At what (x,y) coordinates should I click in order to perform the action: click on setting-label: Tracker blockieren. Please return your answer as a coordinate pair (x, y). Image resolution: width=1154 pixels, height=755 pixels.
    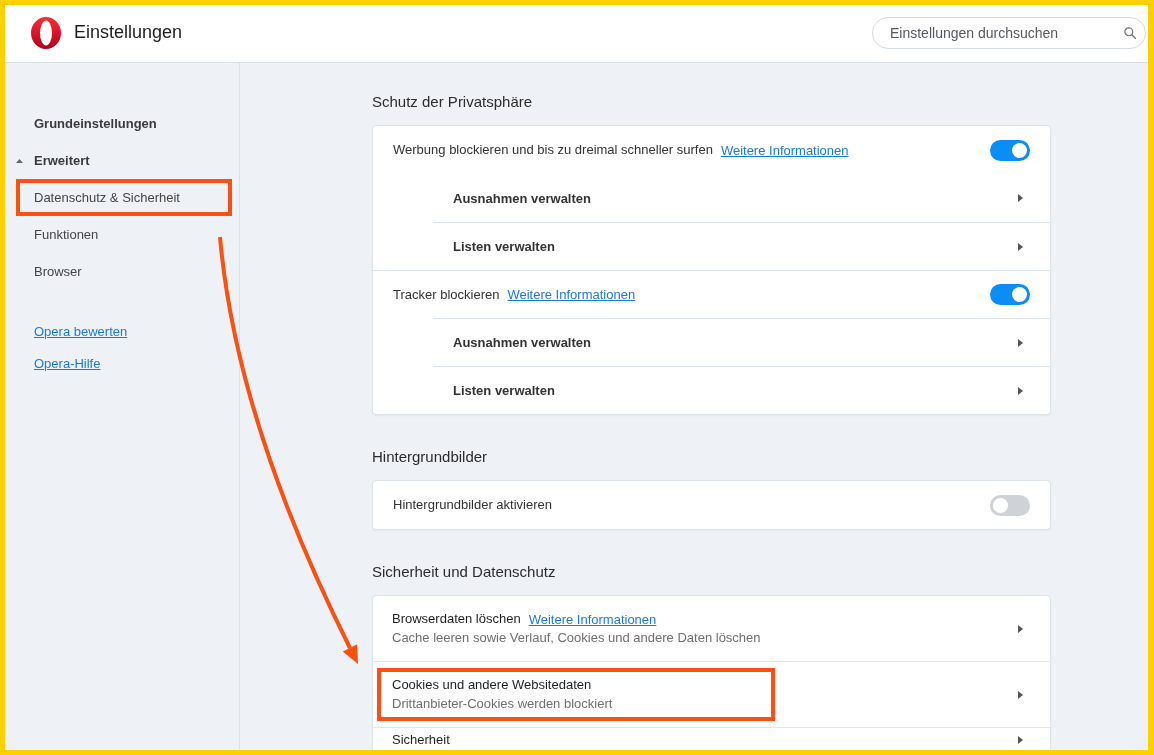
    Looking at the image, I should click on (446, 294).